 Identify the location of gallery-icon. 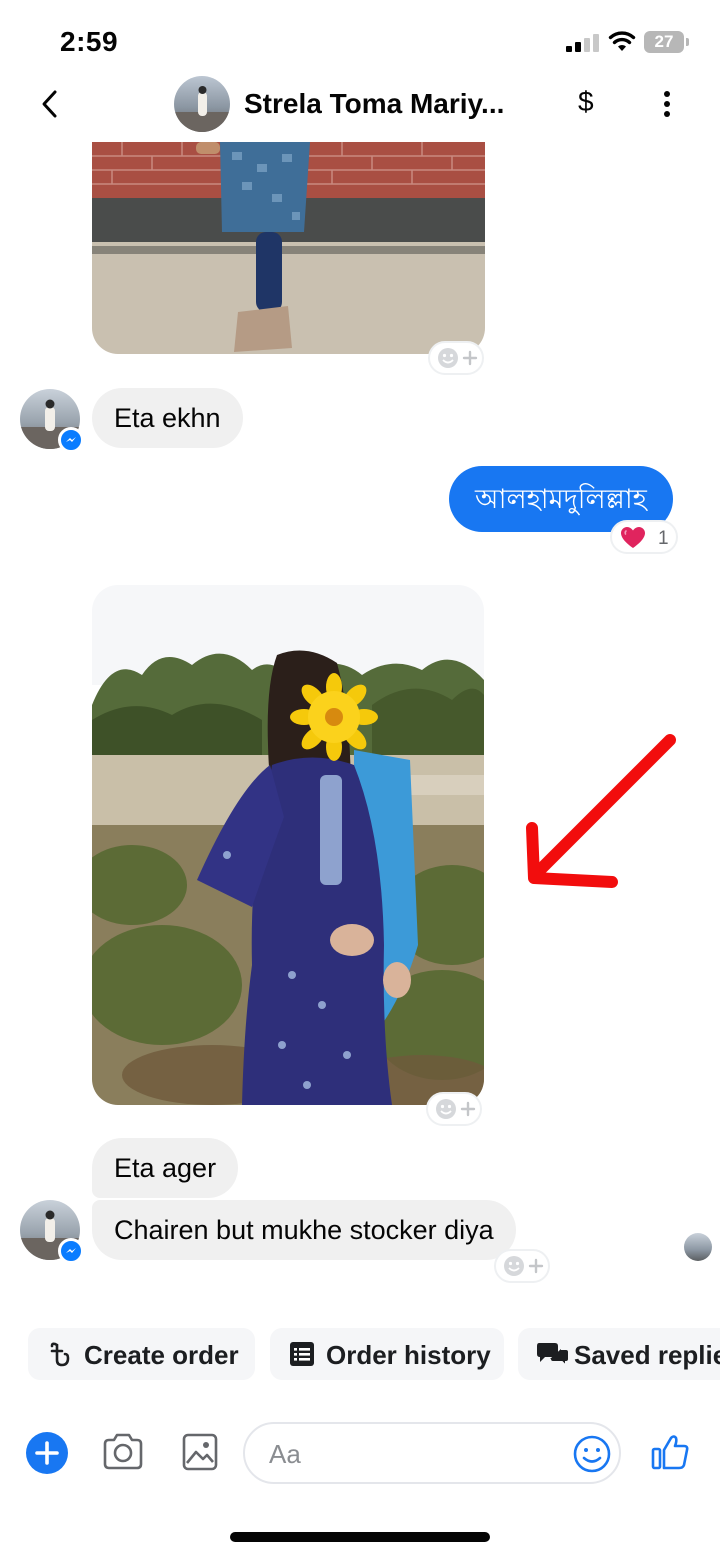
(200, 1452).